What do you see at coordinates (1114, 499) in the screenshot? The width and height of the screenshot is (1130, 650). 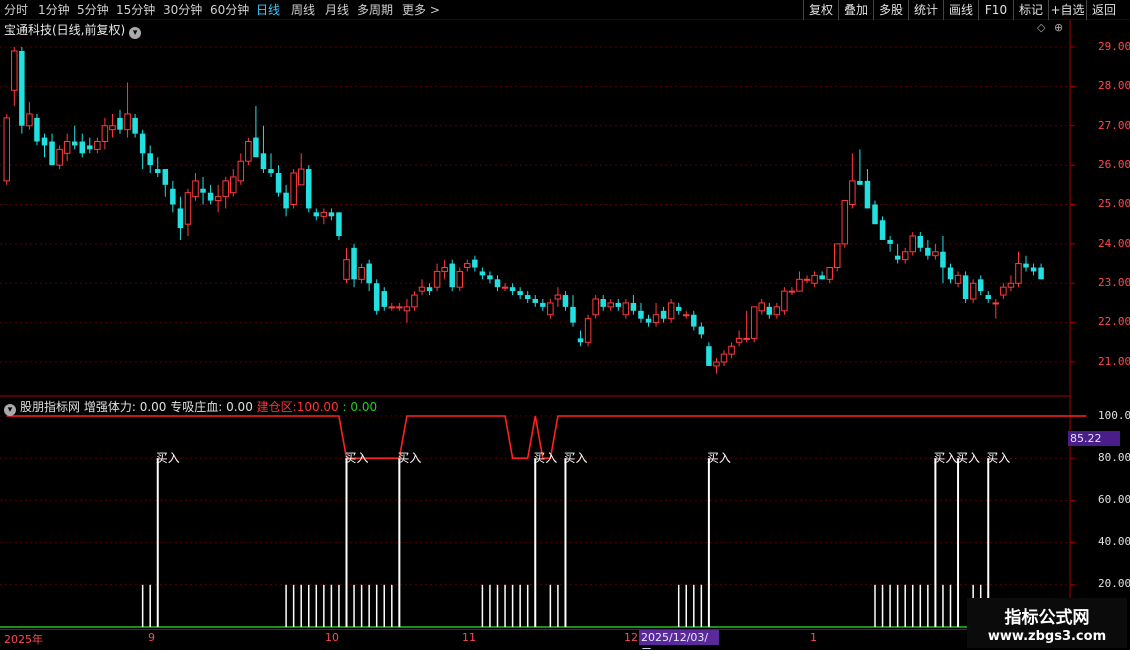 I see `indicator-tick: 60.00` at bounding box center [1114, 499].